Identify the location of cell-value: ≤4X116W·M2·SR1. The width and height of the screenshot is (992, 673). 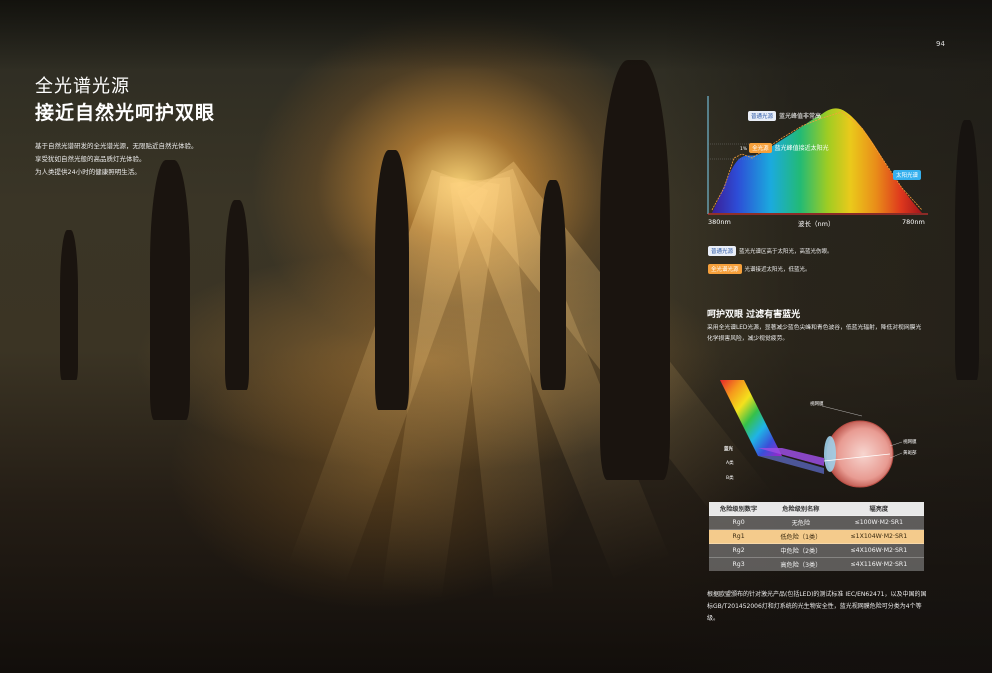
(878, 564).